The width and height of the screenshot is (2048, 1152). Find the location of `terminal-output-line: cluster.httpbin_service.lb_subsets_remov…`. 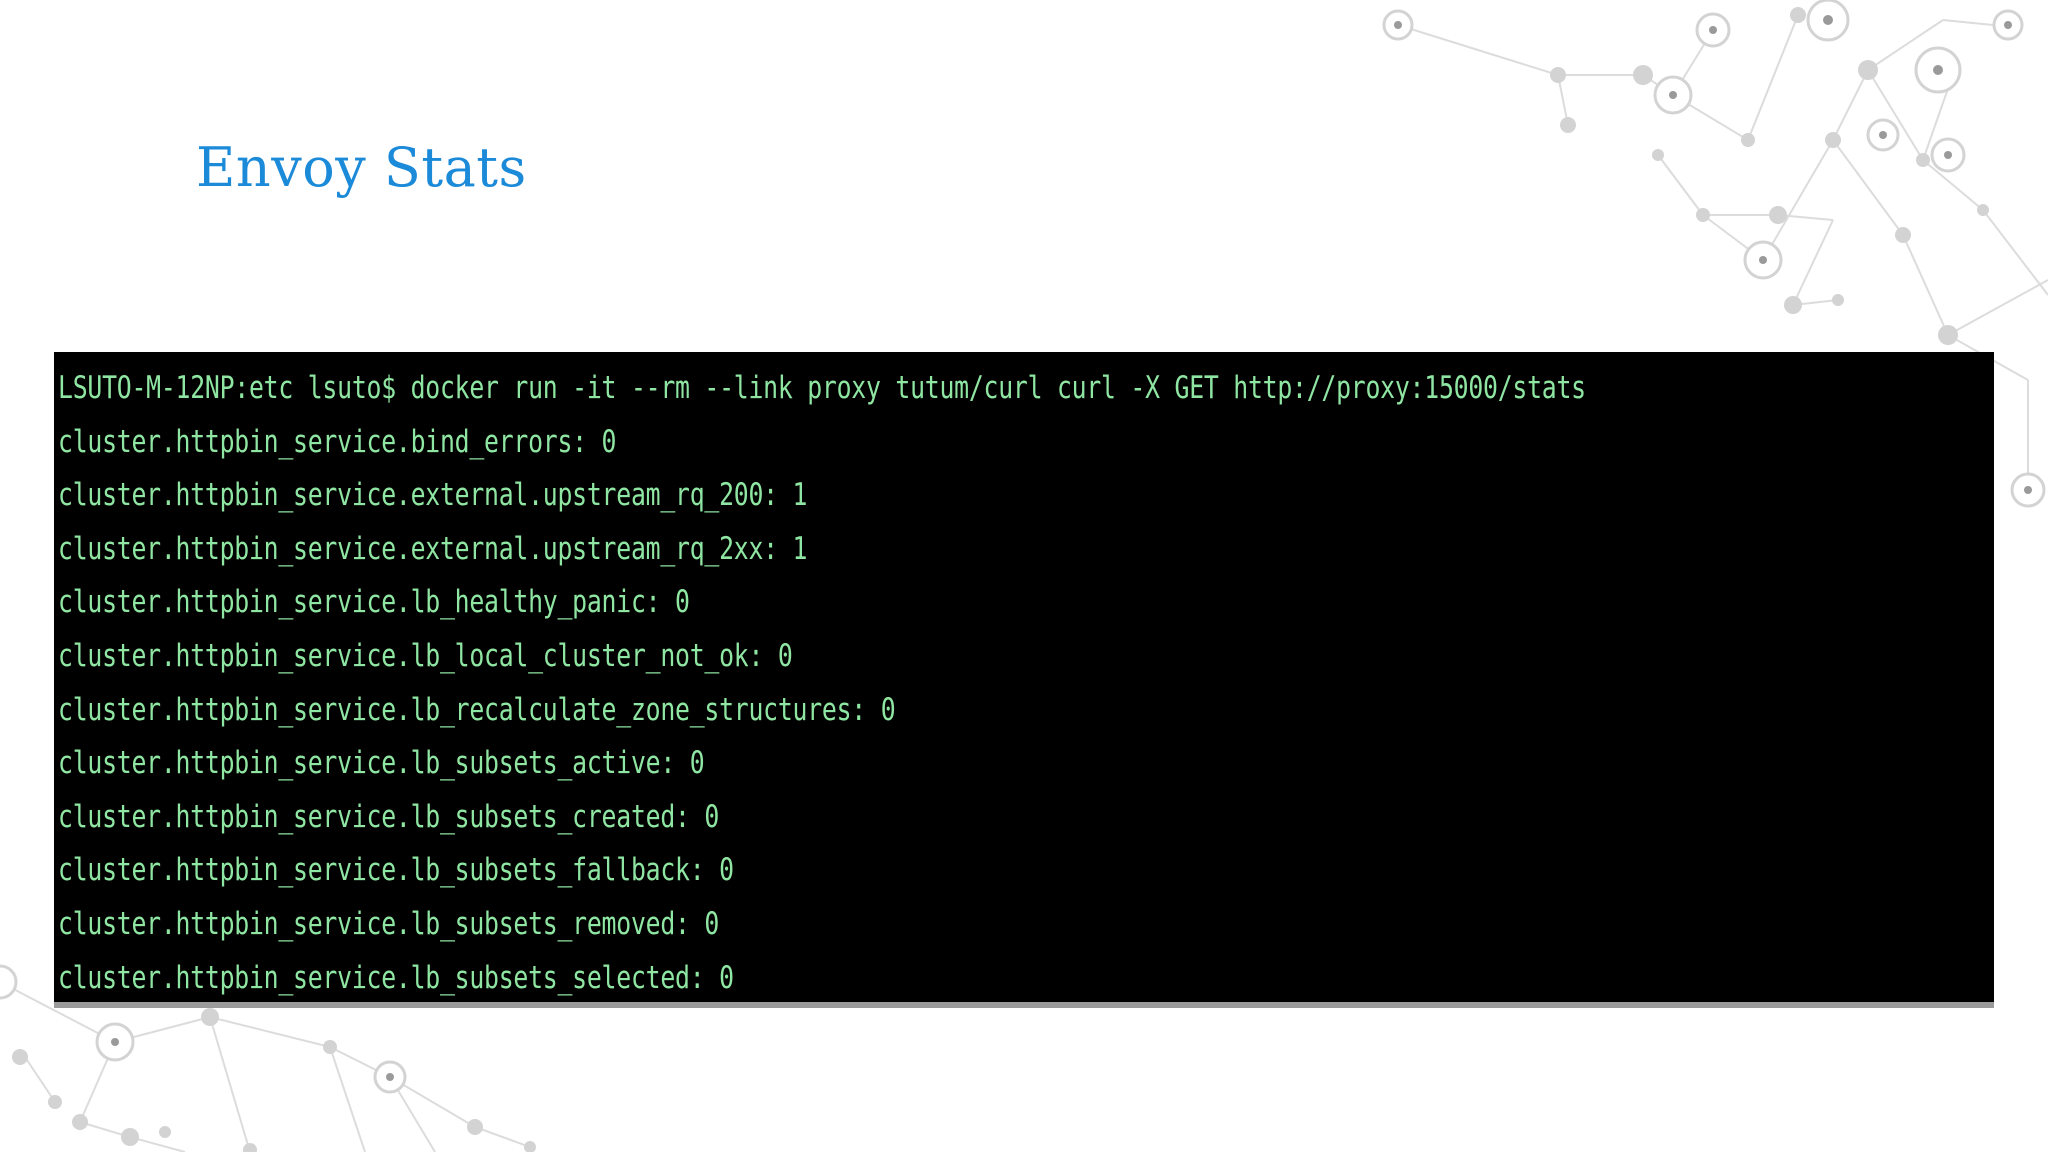

terminal-output-line: cluster.httpbin_service.lb_subsets_remov… is located at coordinates (389, 923).